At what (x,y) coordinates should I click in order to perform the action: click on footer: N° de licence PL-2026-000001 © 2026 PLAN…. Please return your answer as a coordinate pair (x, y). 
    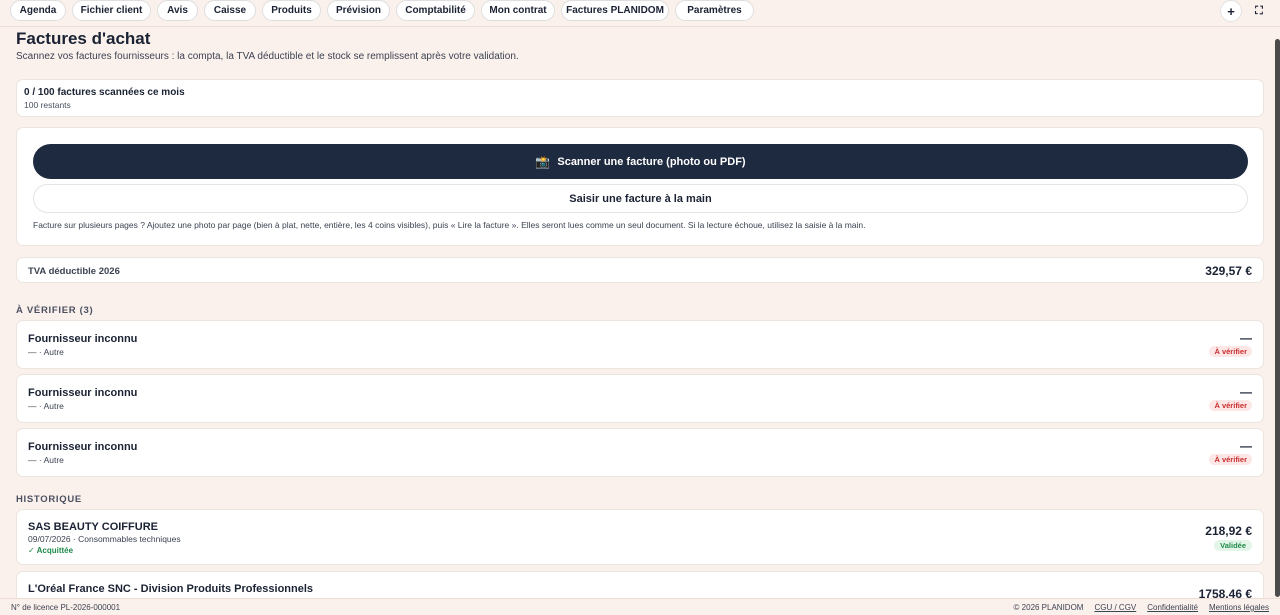
    Looking at the image, I should click on (640, 606).